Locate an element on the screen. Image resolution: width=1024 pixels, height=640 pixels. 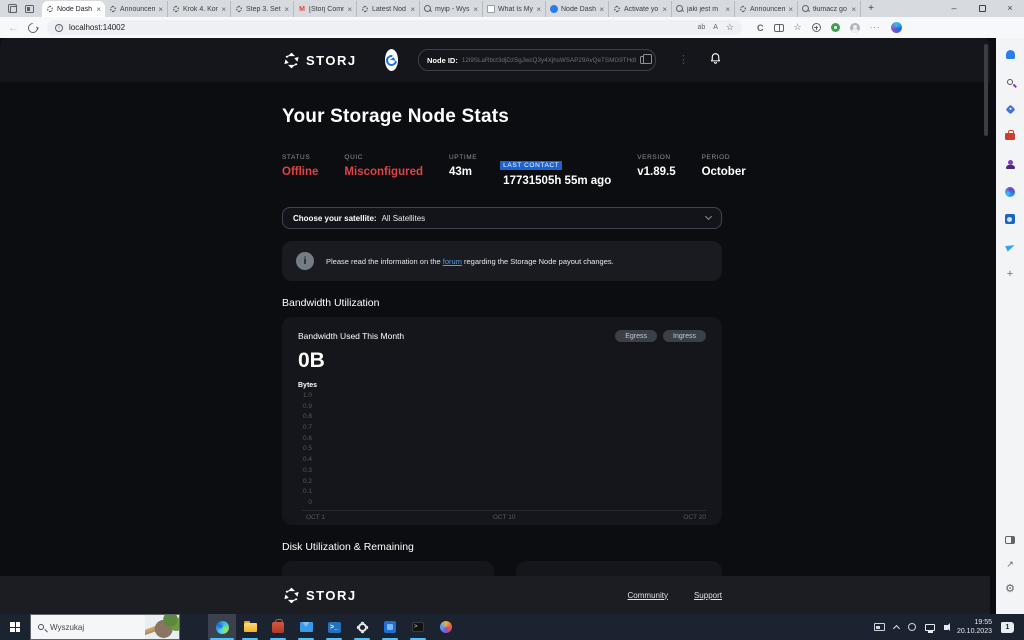
search-icon is located at coordinates (1010, 82).